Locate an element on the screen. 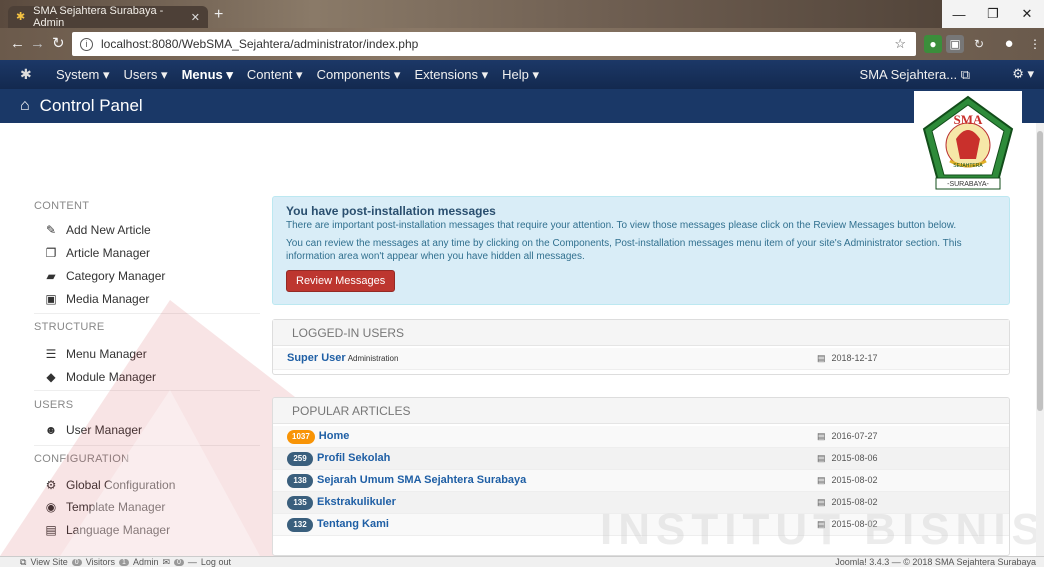 The height and width of the screenshot is (568, 1044). profile-icon: ● is located at coordinates (1009, 44).